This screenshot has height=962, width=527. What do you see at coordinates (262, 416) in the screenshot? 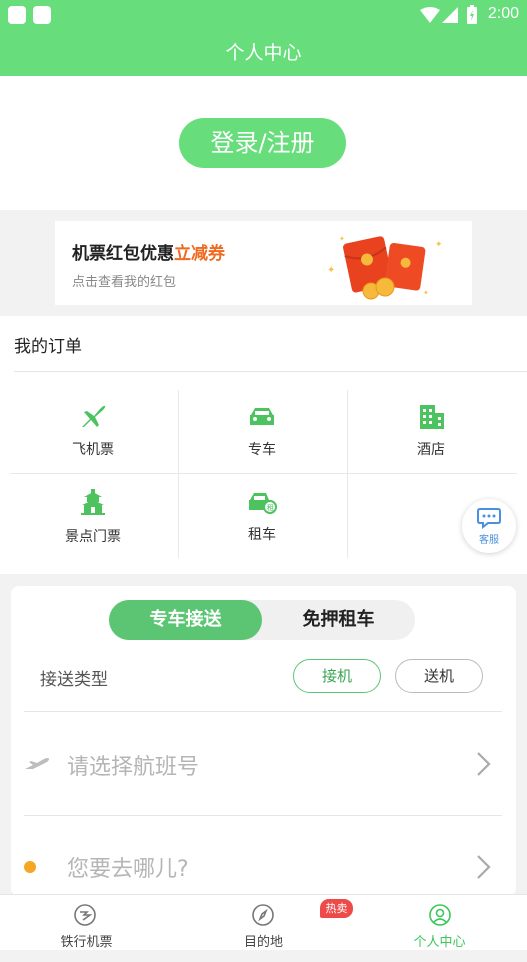
I see `car-icon` at bounding box center [262, 416].